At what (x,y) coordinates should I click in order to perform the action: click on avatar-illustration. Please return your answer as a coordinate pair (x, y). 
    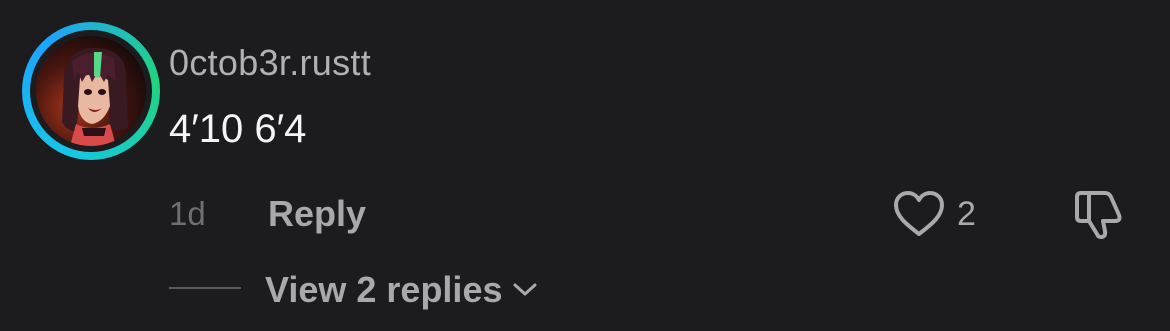
    Looking at the image, I should click on (91, 91).